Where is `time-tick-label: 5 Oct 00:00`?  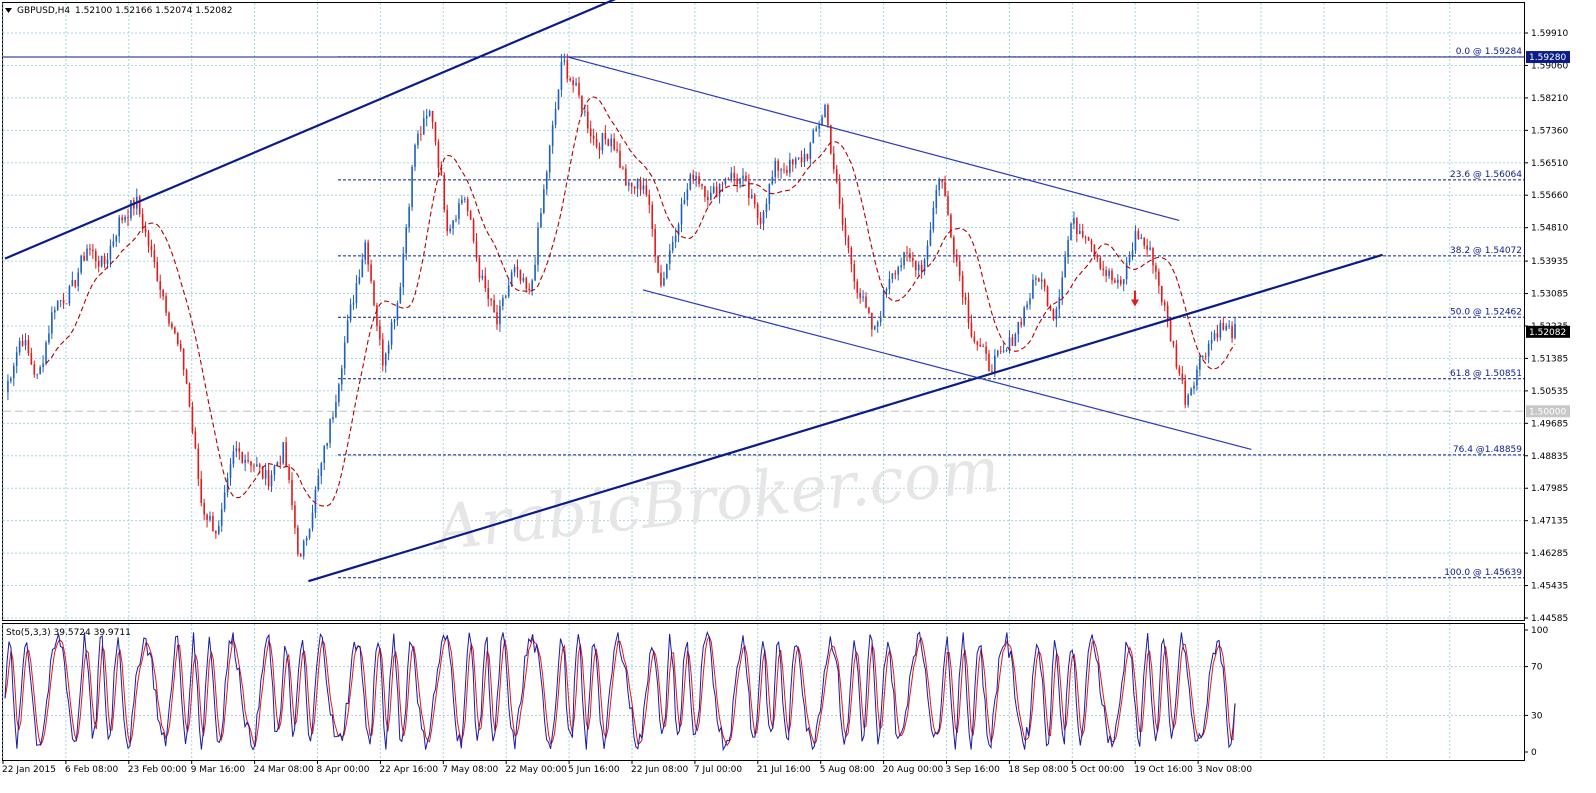 time-tick-label: 5 Oct 00:00 is located at coordinates (1097, 770).